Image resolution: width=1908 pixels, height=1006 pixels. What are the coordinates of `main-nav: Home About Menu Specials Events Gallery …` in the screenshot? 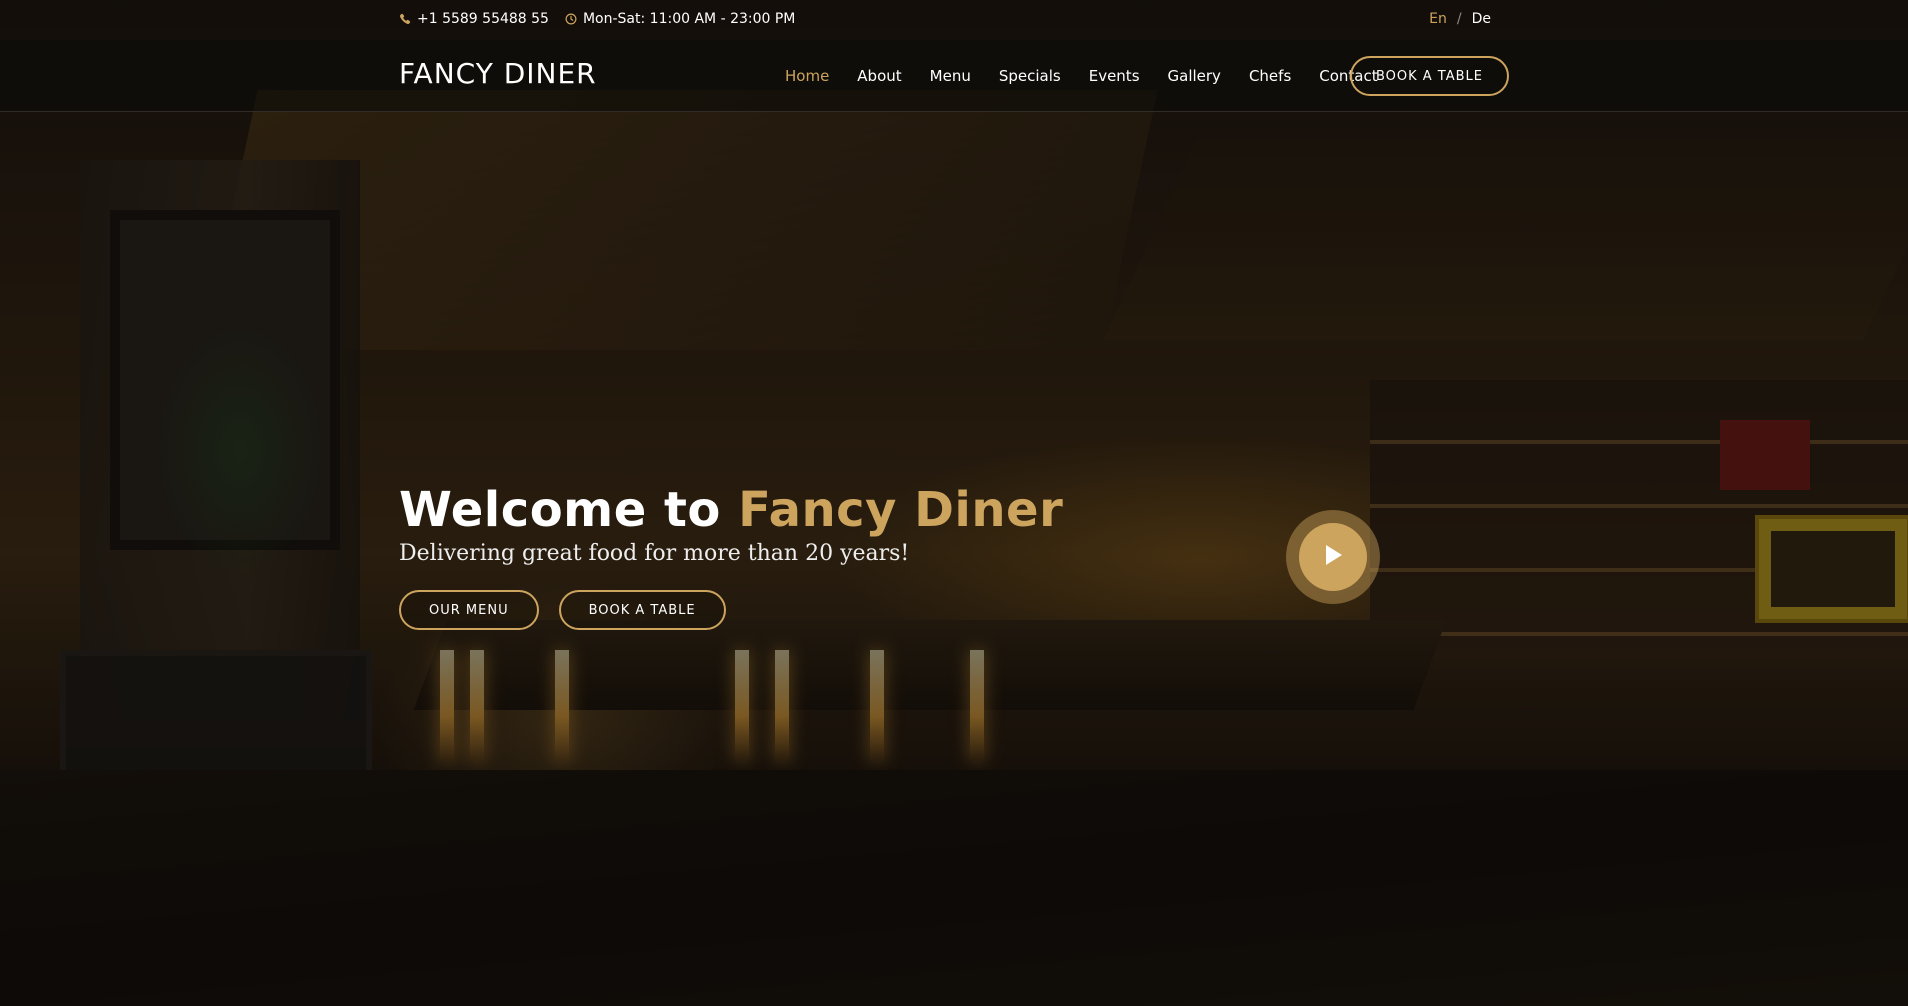 It's located at (1088, 75).